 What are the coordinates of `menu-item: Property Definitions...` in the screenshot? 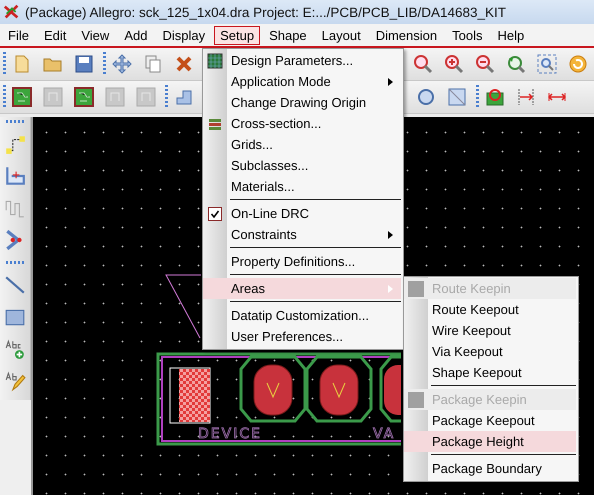 It's located at (302, 261).